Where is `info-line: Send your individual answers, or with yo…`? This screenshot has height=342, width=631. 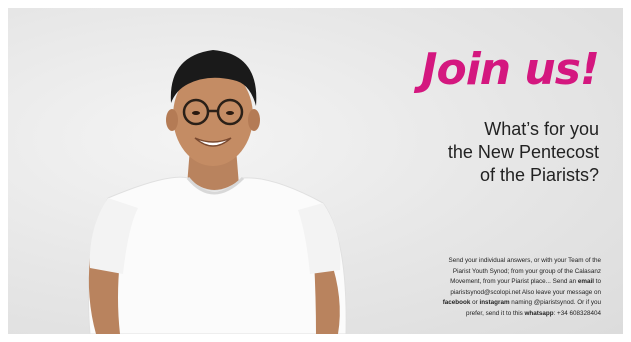
info-line: Send your individual answers, or with yo… is located at coordinates (525, 260).